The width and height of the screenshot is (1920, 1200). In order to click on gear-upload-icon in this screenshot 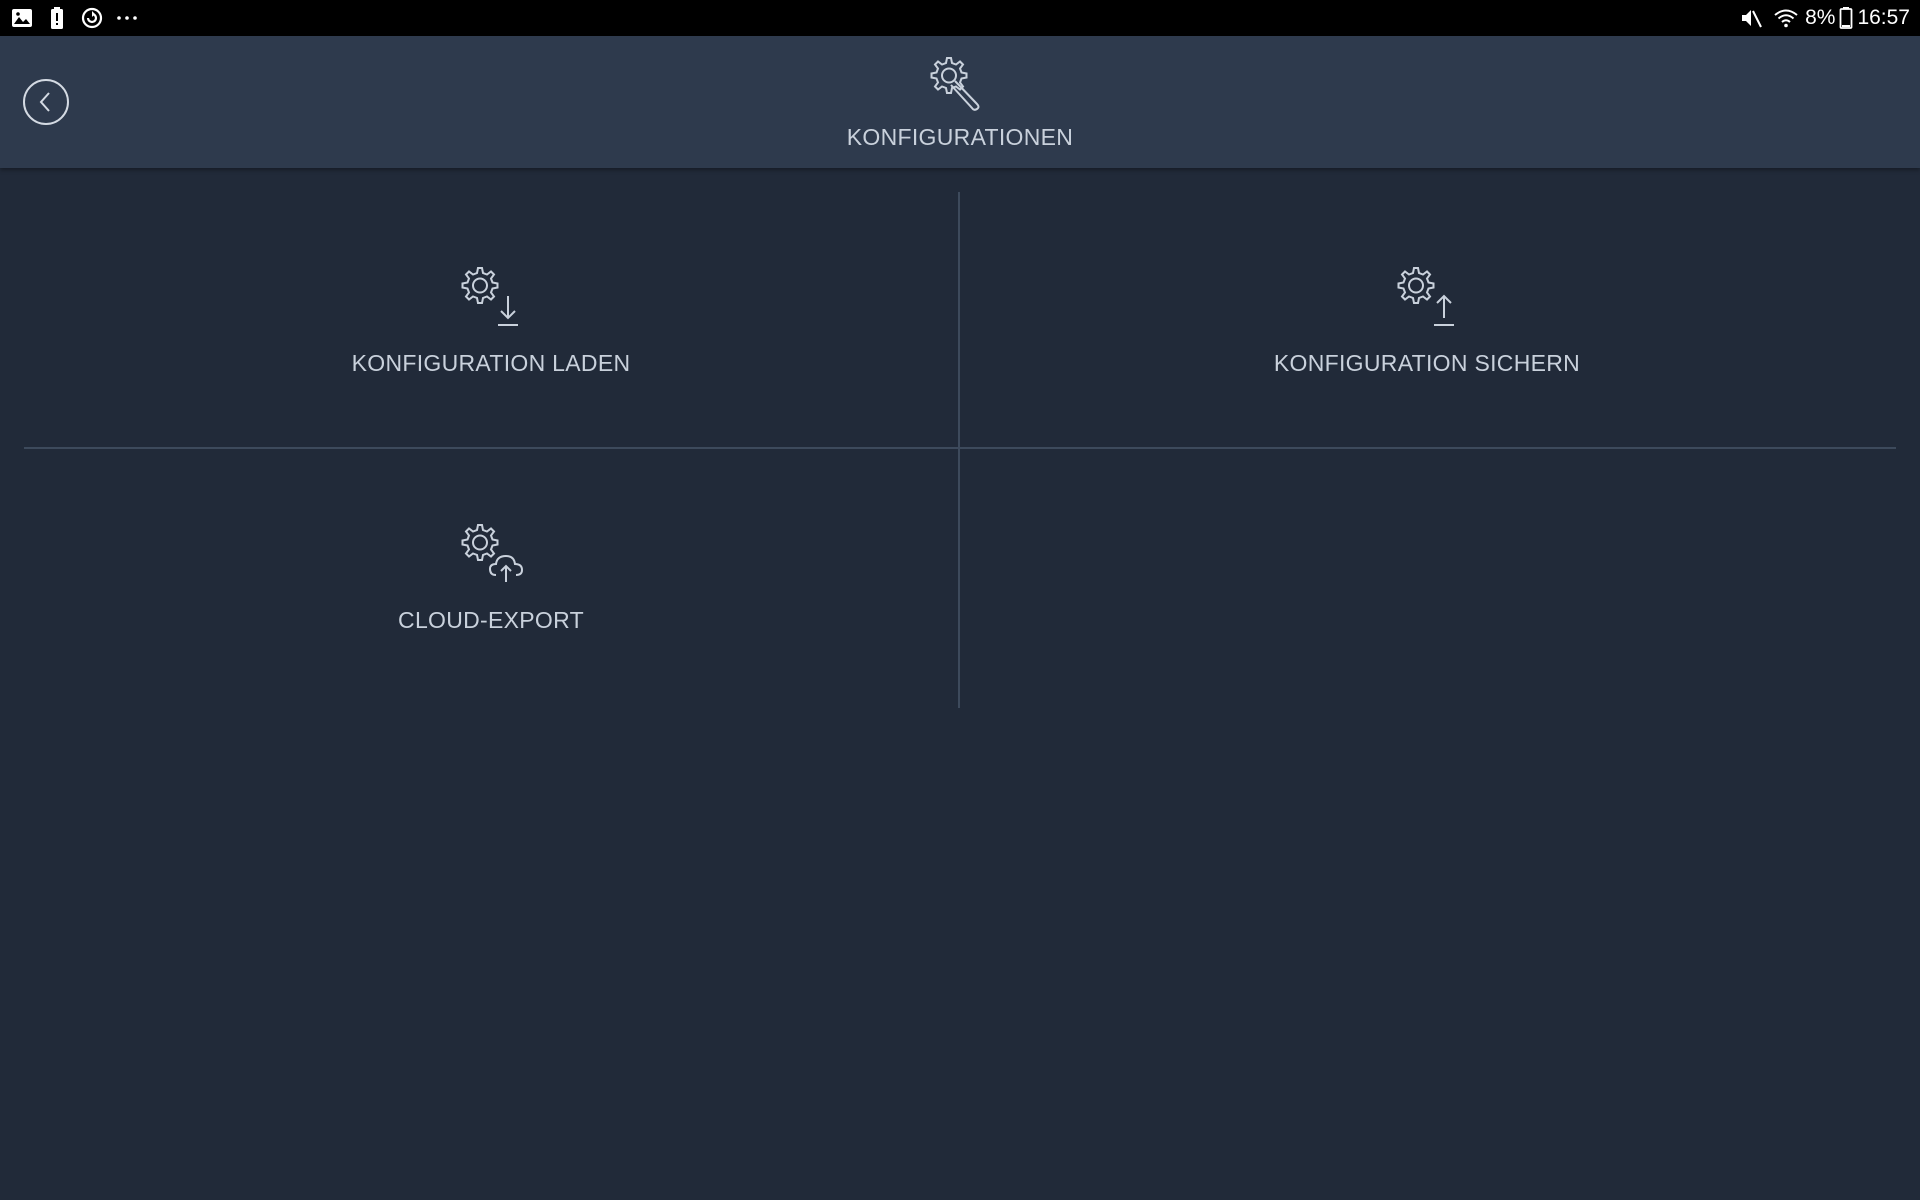, I will do `click(1425, 296)`.